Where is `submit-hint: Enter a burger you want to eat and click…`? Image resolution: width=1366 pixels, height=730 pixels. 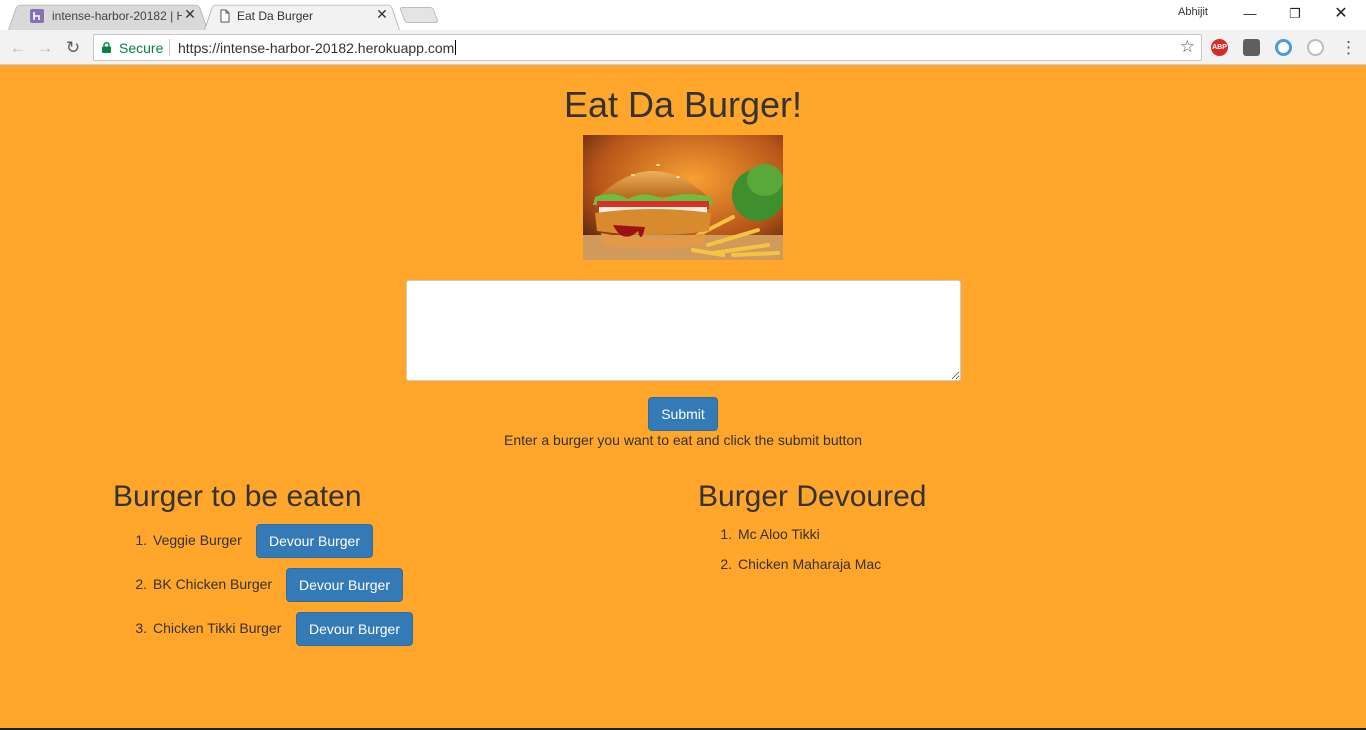 submit-hint: Enter a burger you want to eat and click… is located at coordinates (683, 440).